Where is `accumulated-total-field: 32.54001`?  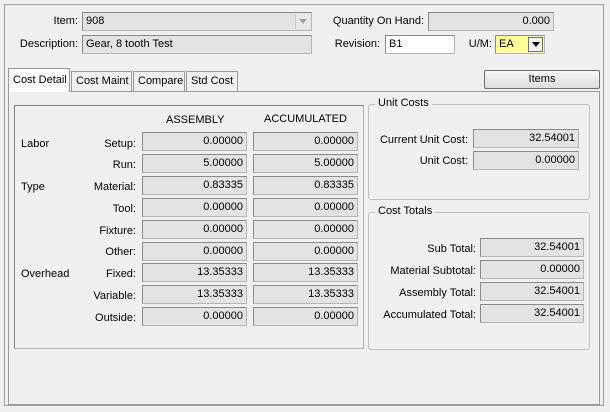 accumulated-total-field: 32.54001 is located at coordinates (532, 313).